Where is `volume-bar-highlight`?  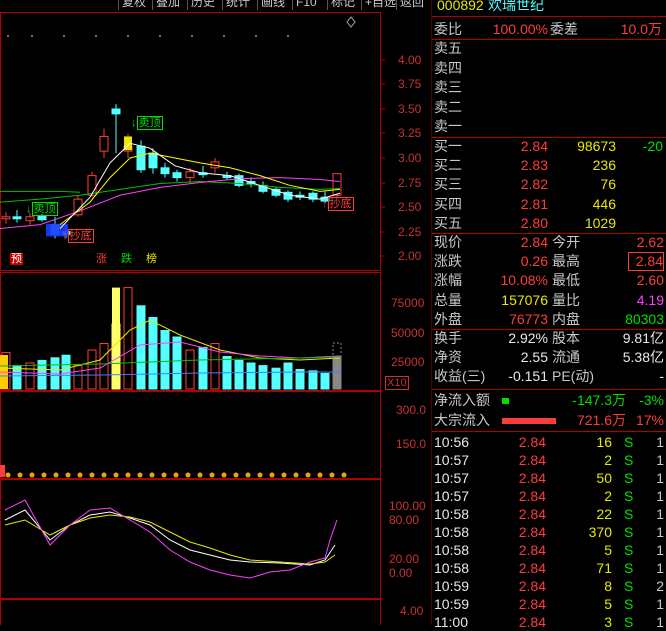 volume-bar-highlight is located at coordinates (116, 338).